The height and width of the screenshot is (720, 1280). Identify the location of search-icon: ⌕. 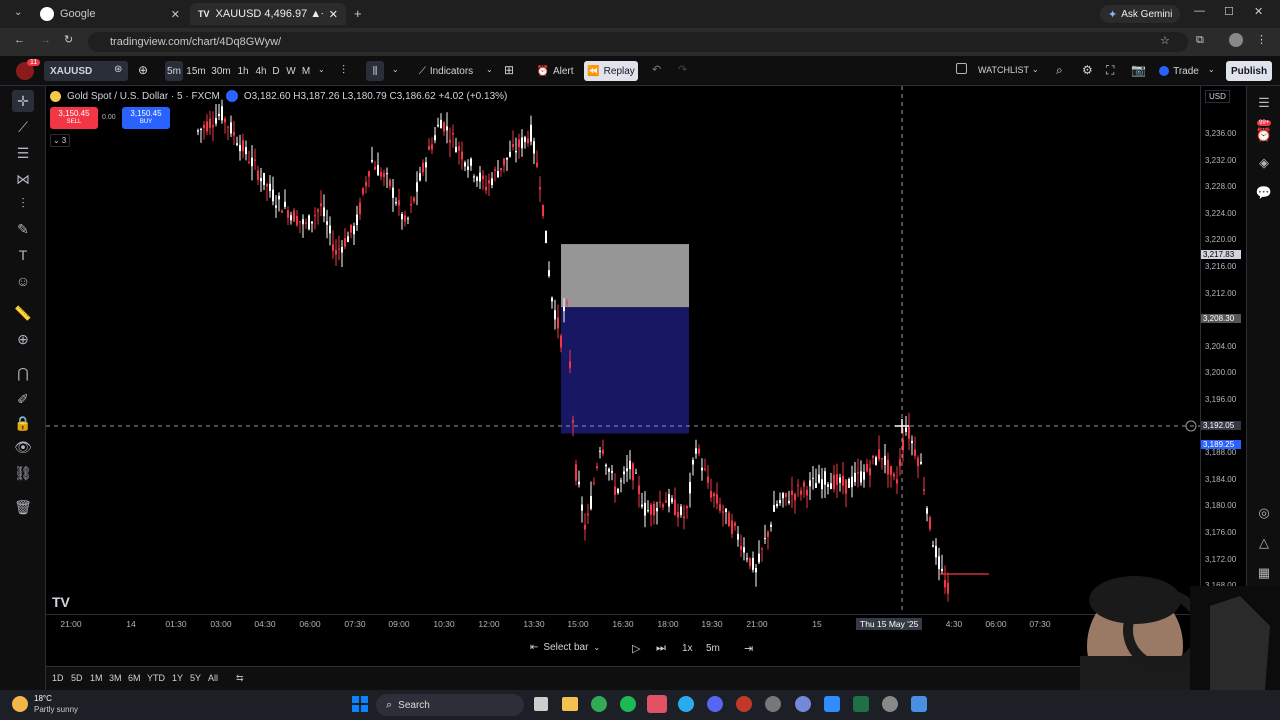
(1059, 70).